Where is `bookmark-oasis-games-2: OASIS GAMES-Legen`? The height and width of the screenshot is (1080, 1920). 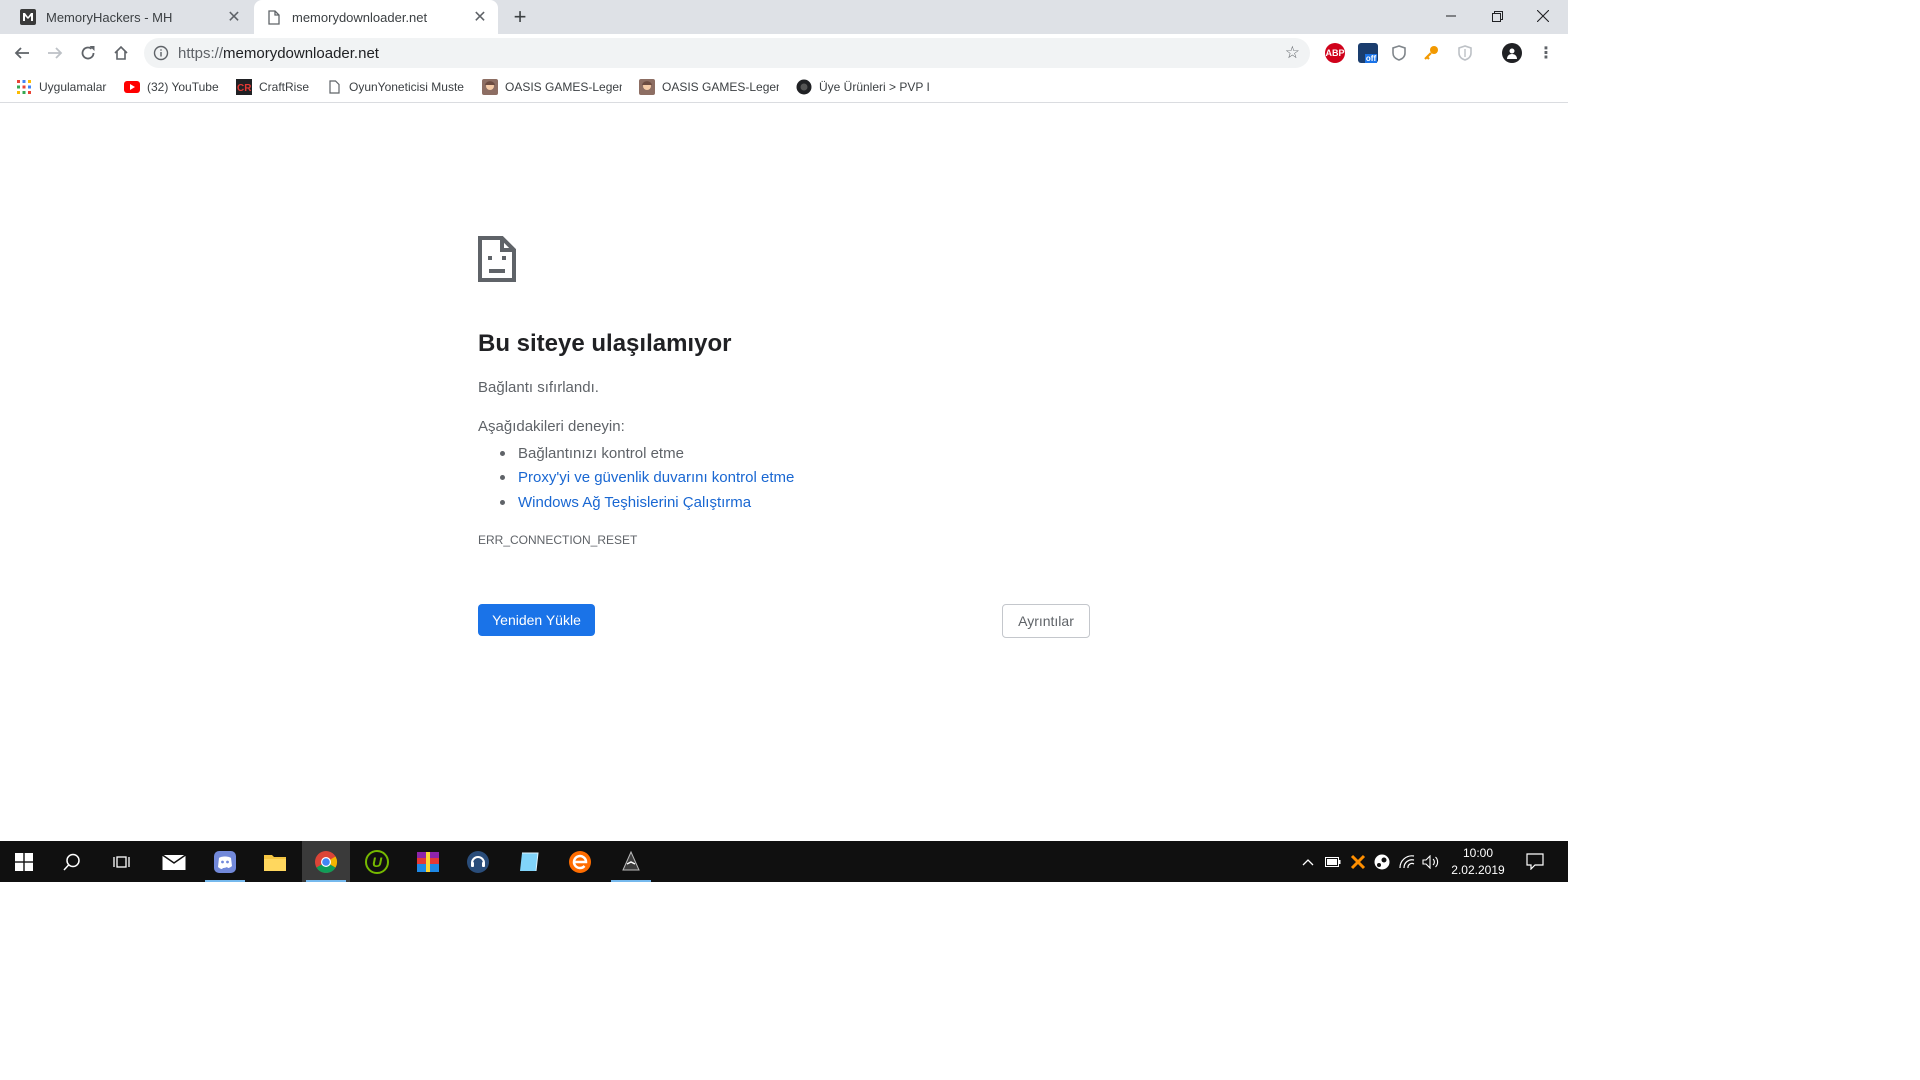 bookmark-oasis-games-2: OASIS GAMES-Legen is located at coordinates (709, 87).